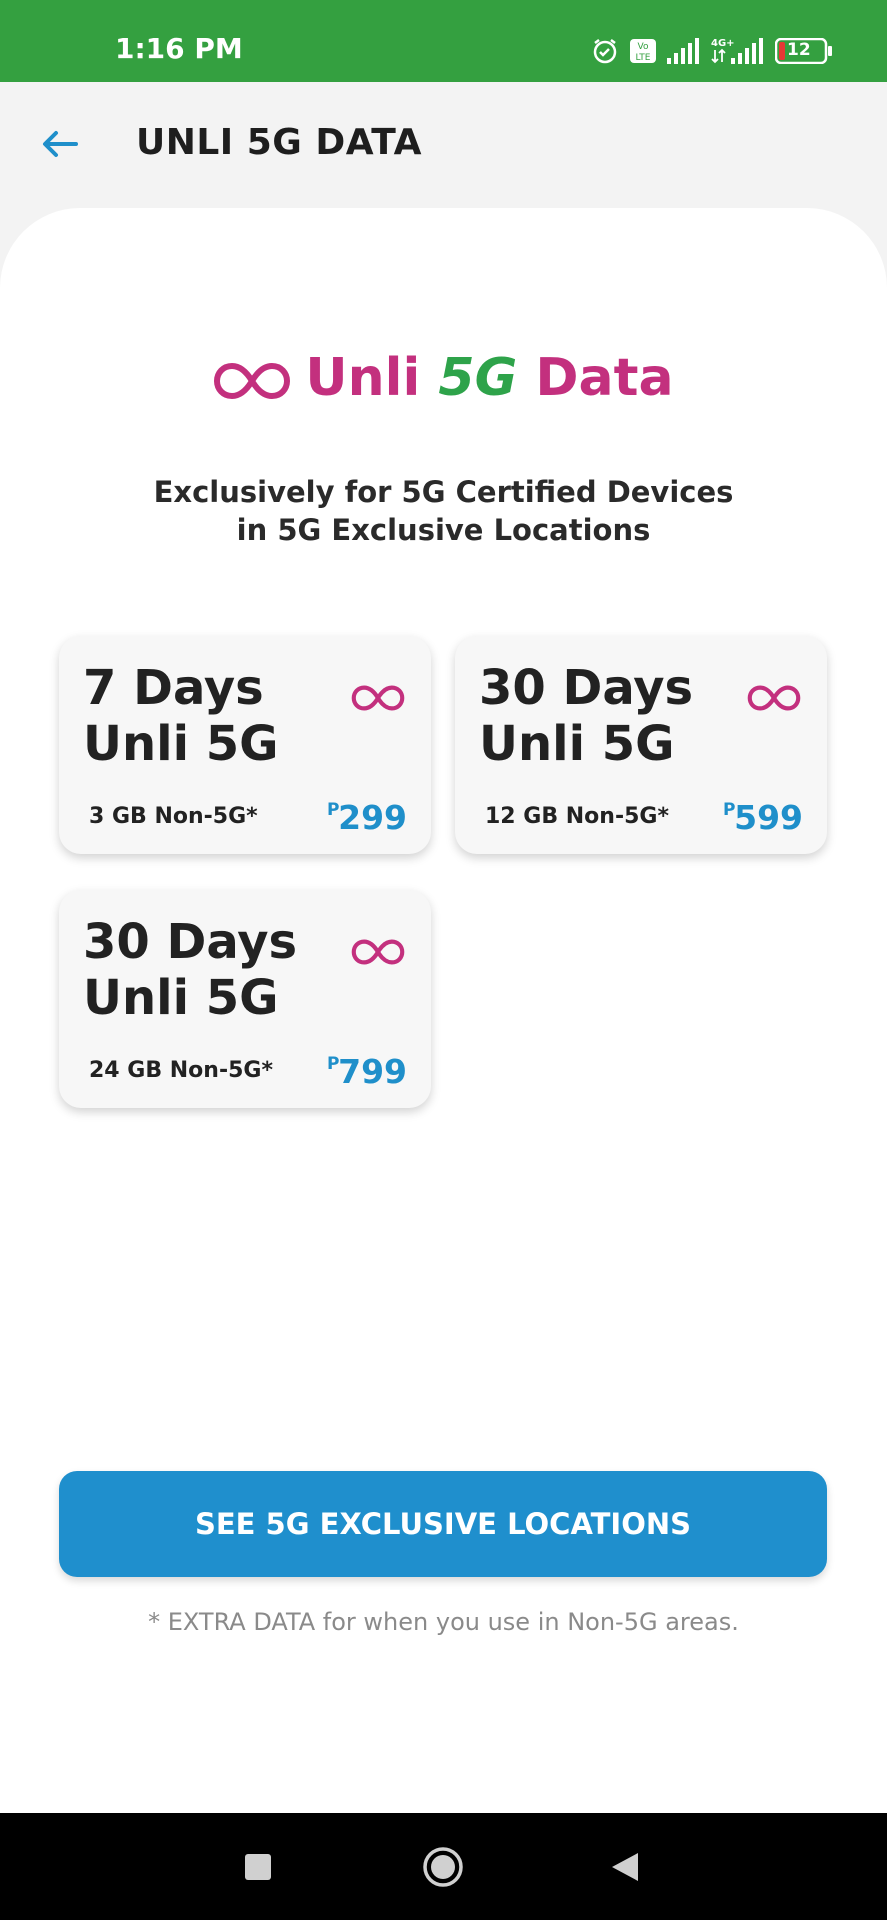 This screenshot has height=1920, width=887. Describe the element at coordinates (181, 1070) in the screenshot. I see `plan-extra-data: 24 GB Non-5G*` at that location.